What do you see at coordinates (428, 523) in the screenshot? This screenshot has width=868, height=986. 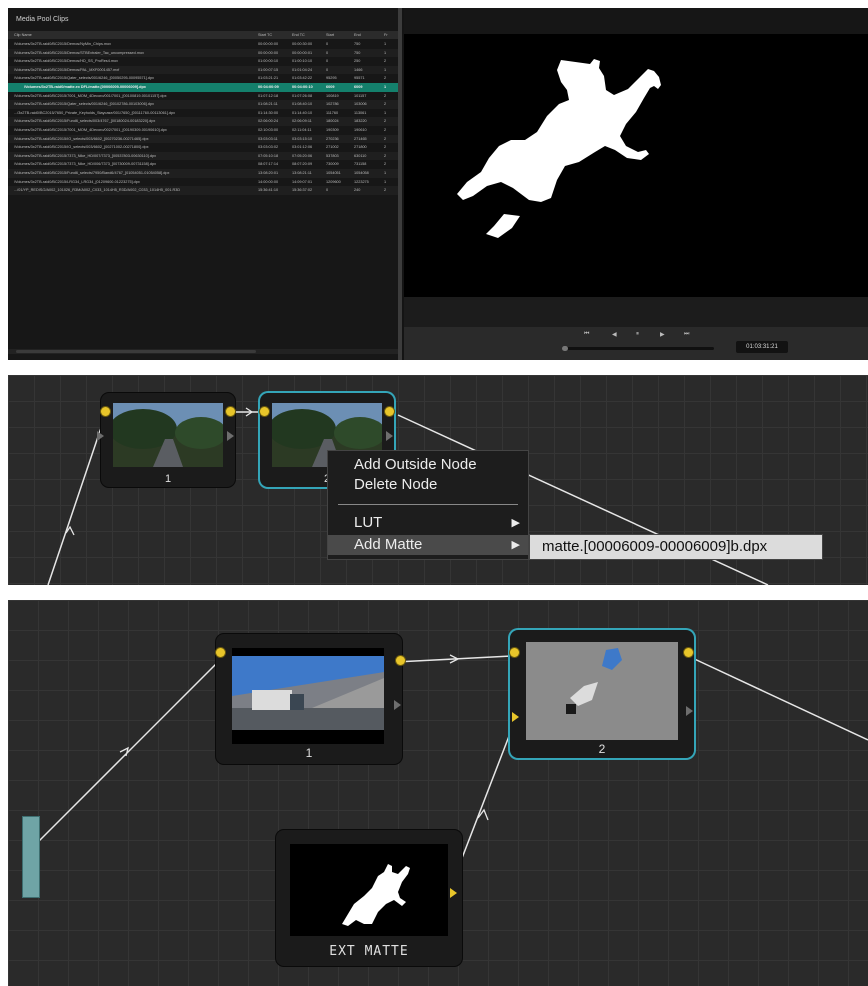 I see `menu-lut: LUT ▶` at bounding box center [428, 523].